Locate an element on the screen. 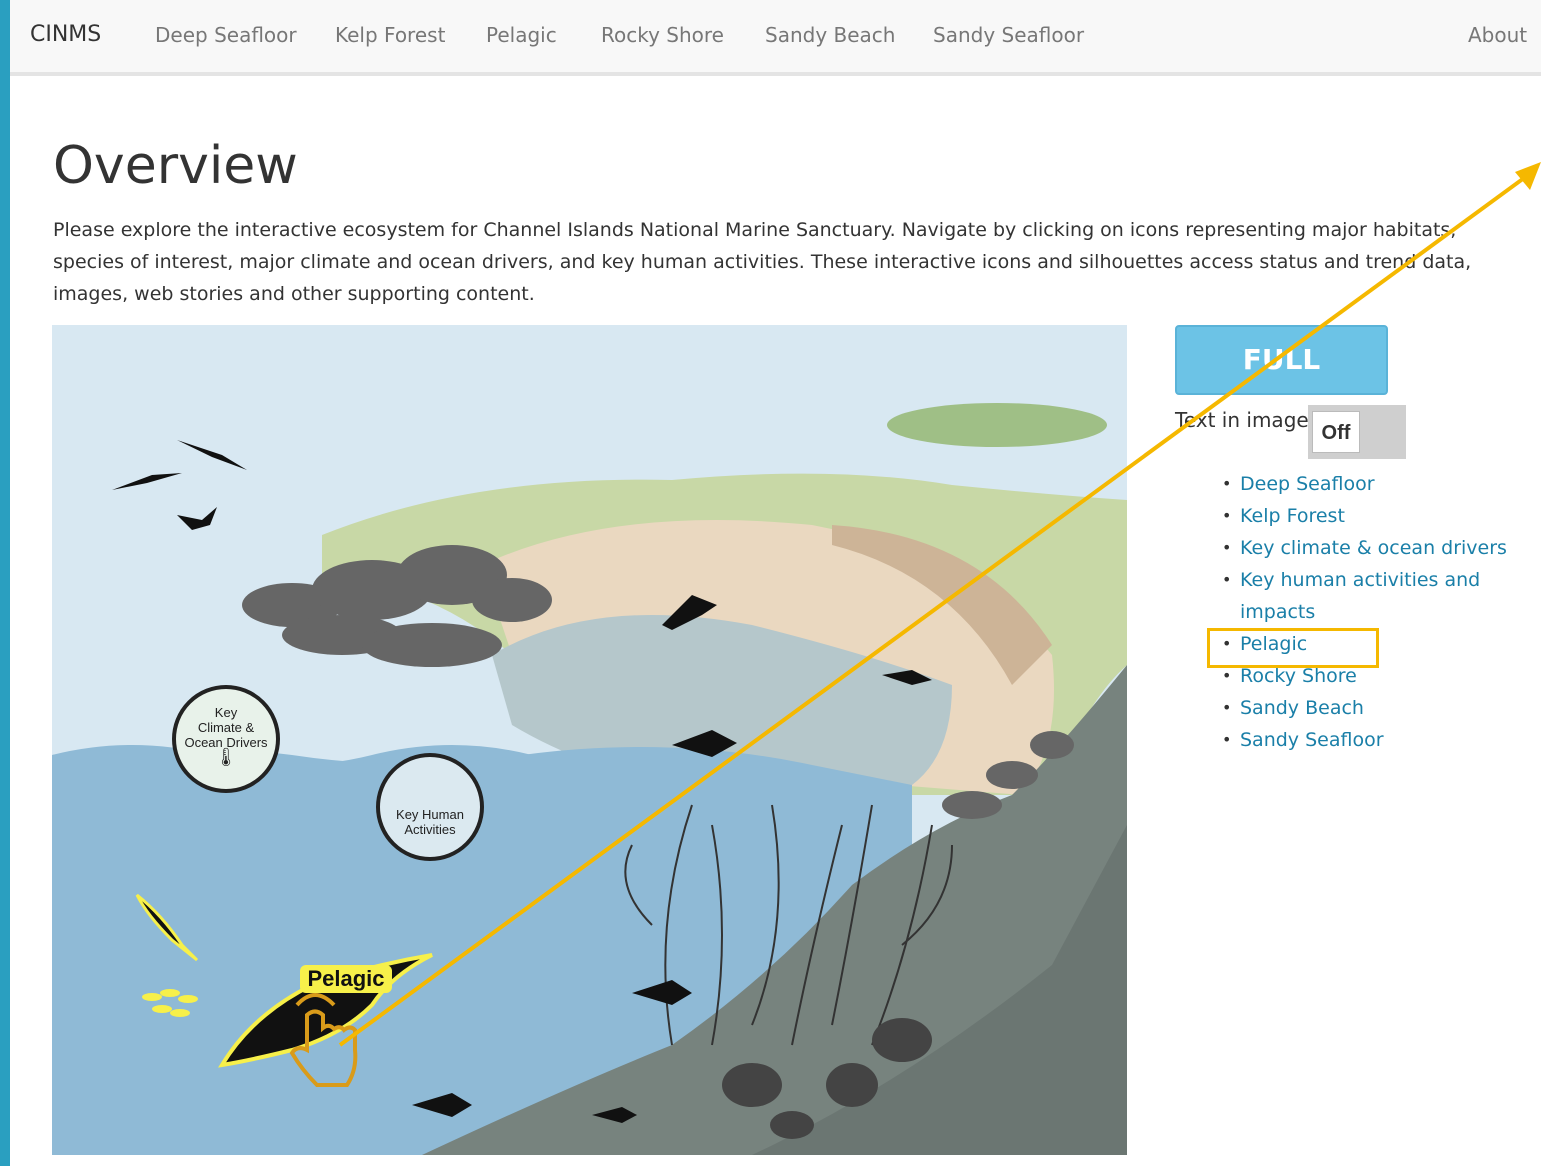  human-activities-badge: Key Human Activities is located at coordinates (430, 807).